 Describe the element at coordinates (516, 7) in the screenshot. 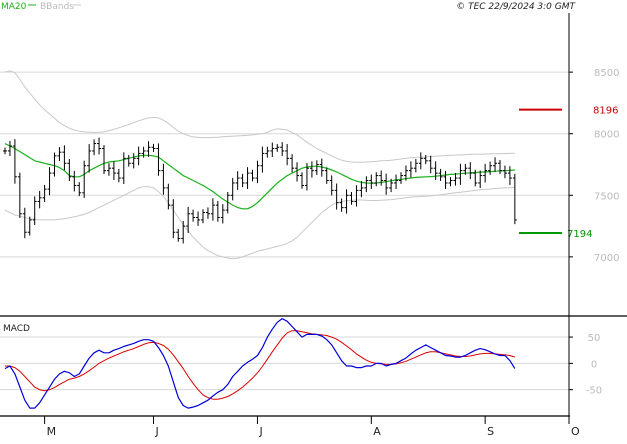

I see `copyright-label: © TEC 22/9/2024 3:0 GMT` at that location.